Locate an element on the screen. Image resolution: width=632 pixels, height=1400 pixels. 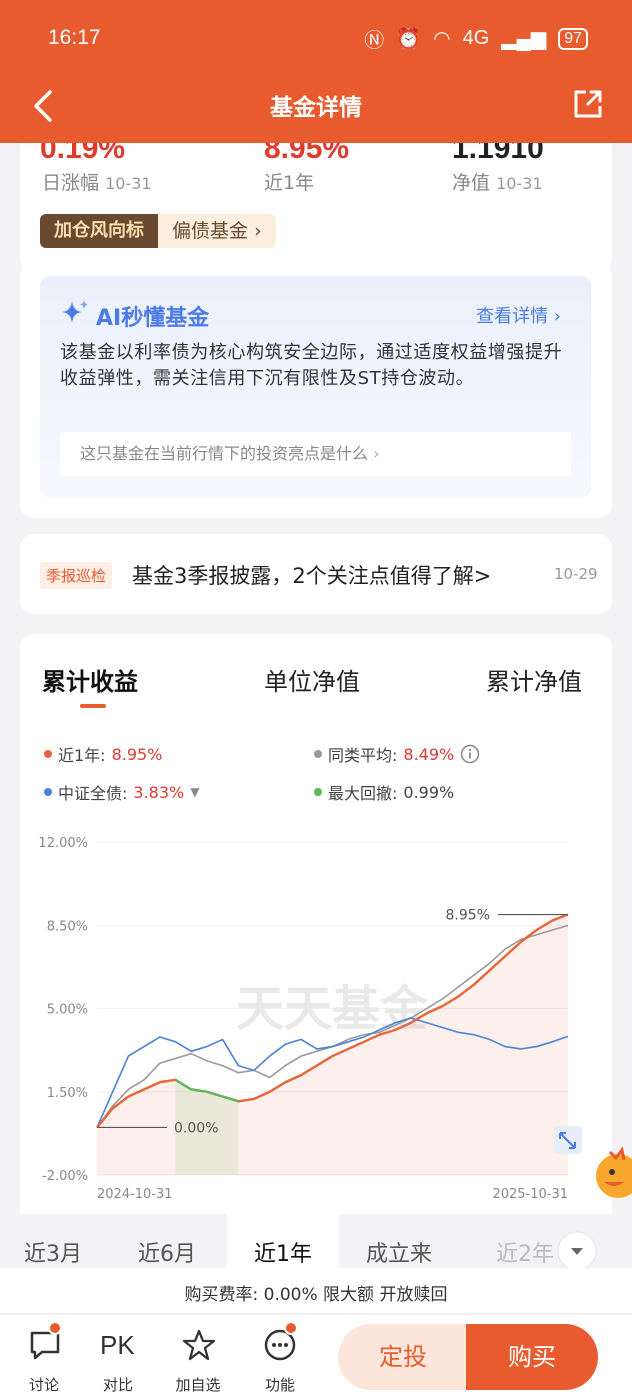
legend-peer-label: 同类平均: is located at coordinates (363, 755).